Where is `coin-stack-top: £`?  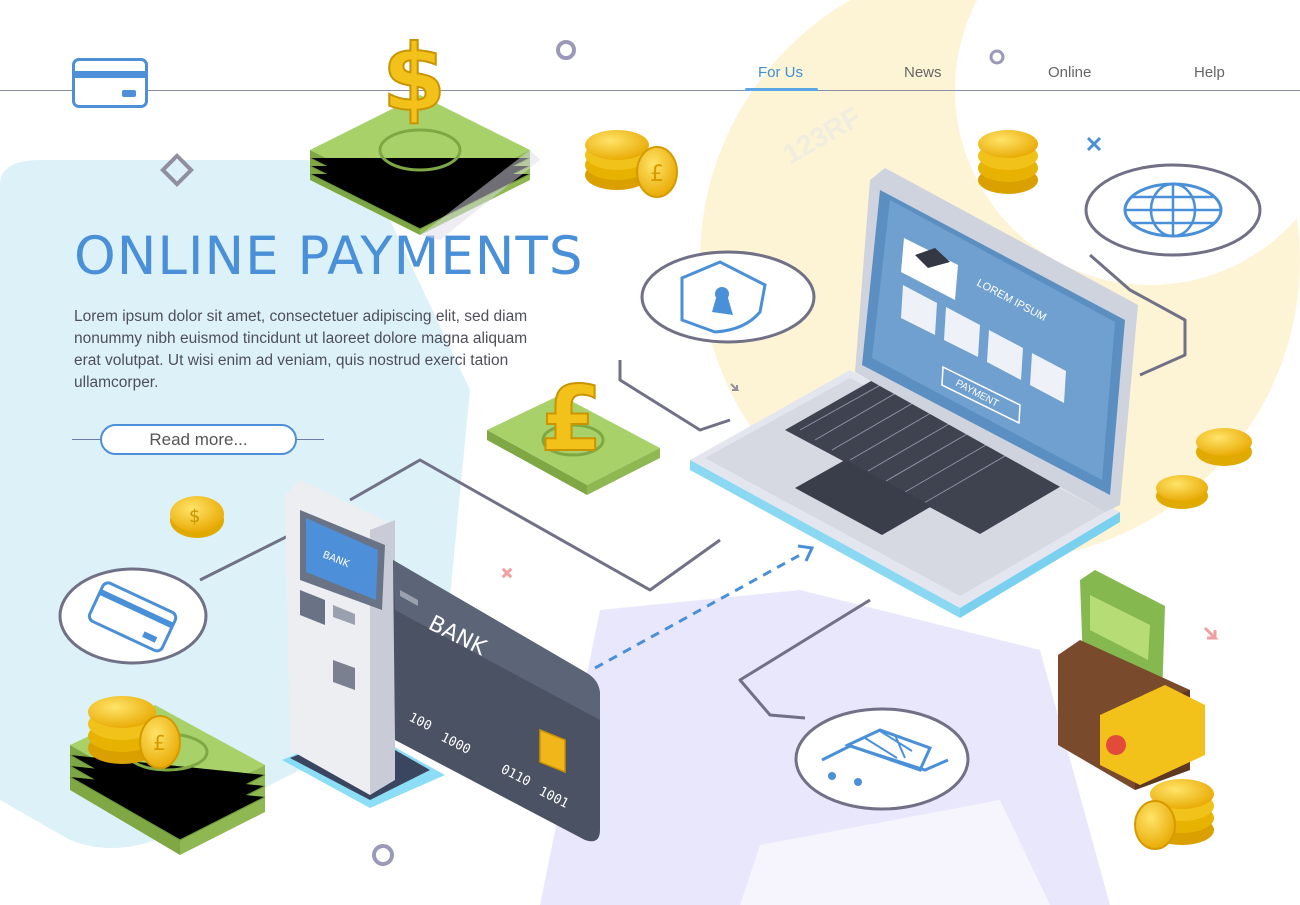
coin-stack-top: £ is located at coordinates (631, 164).